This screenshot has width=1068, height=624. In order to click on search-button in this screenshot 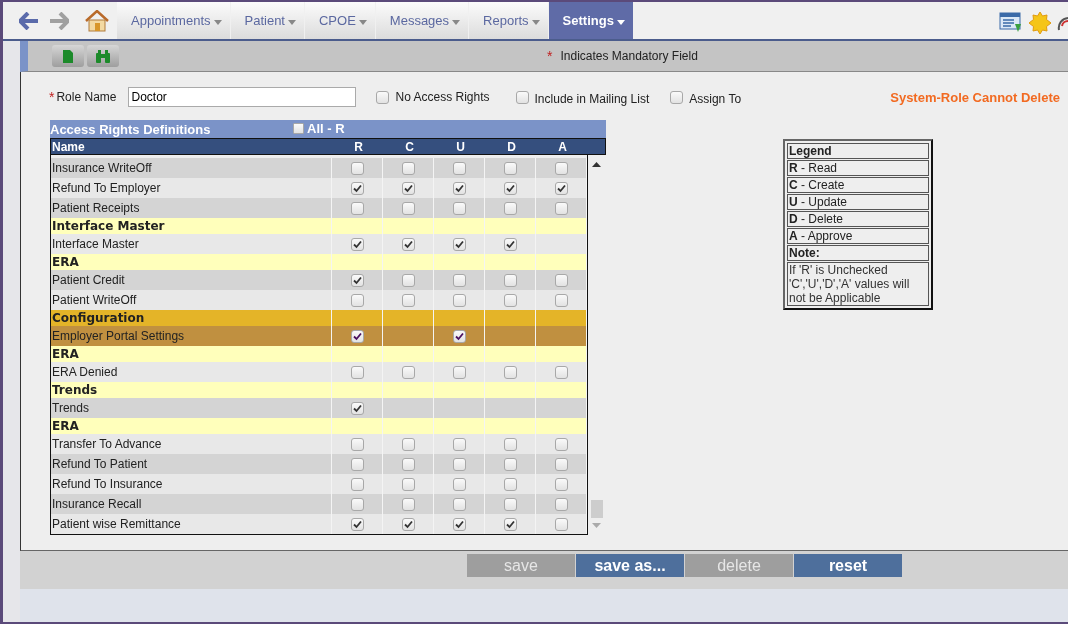, I will do `click(103, 56)`.